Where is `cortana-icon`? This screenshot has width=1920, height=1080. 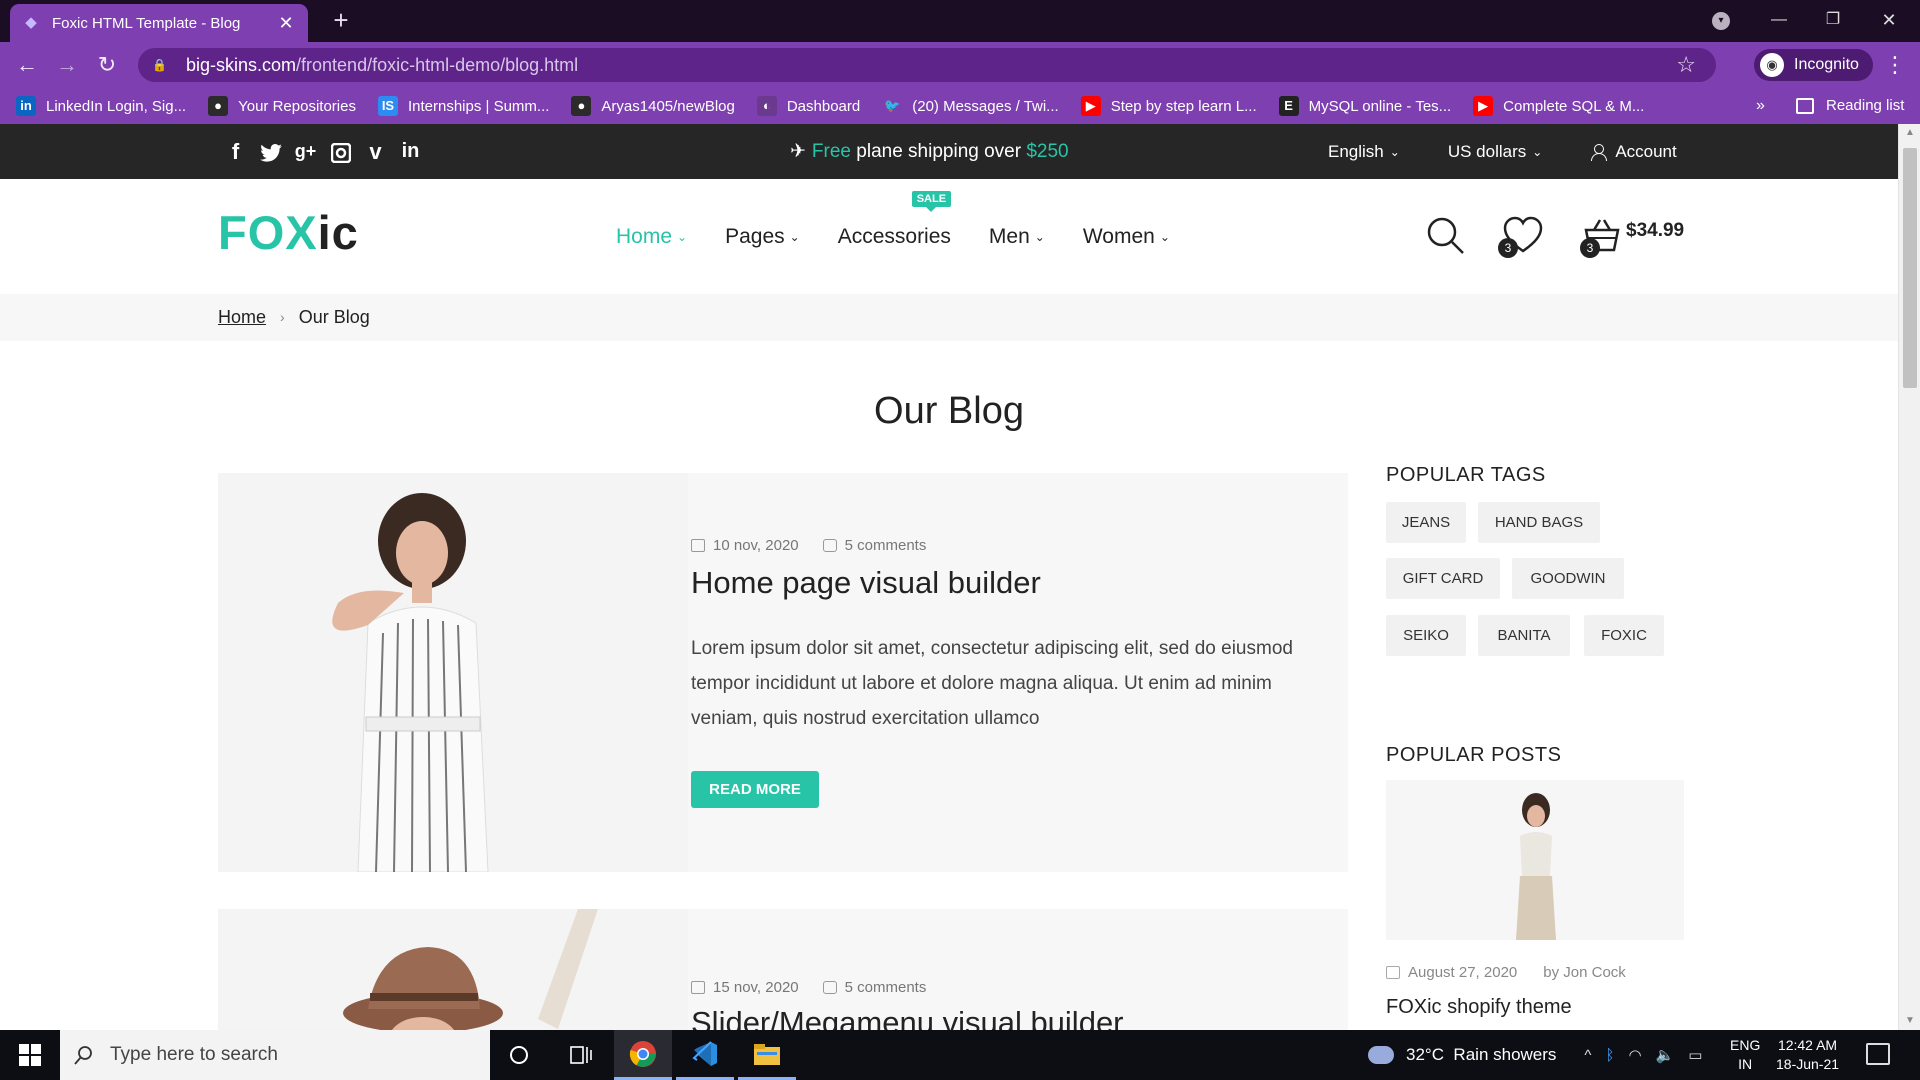
cortana-icon is located at coordinates (519, 1055).